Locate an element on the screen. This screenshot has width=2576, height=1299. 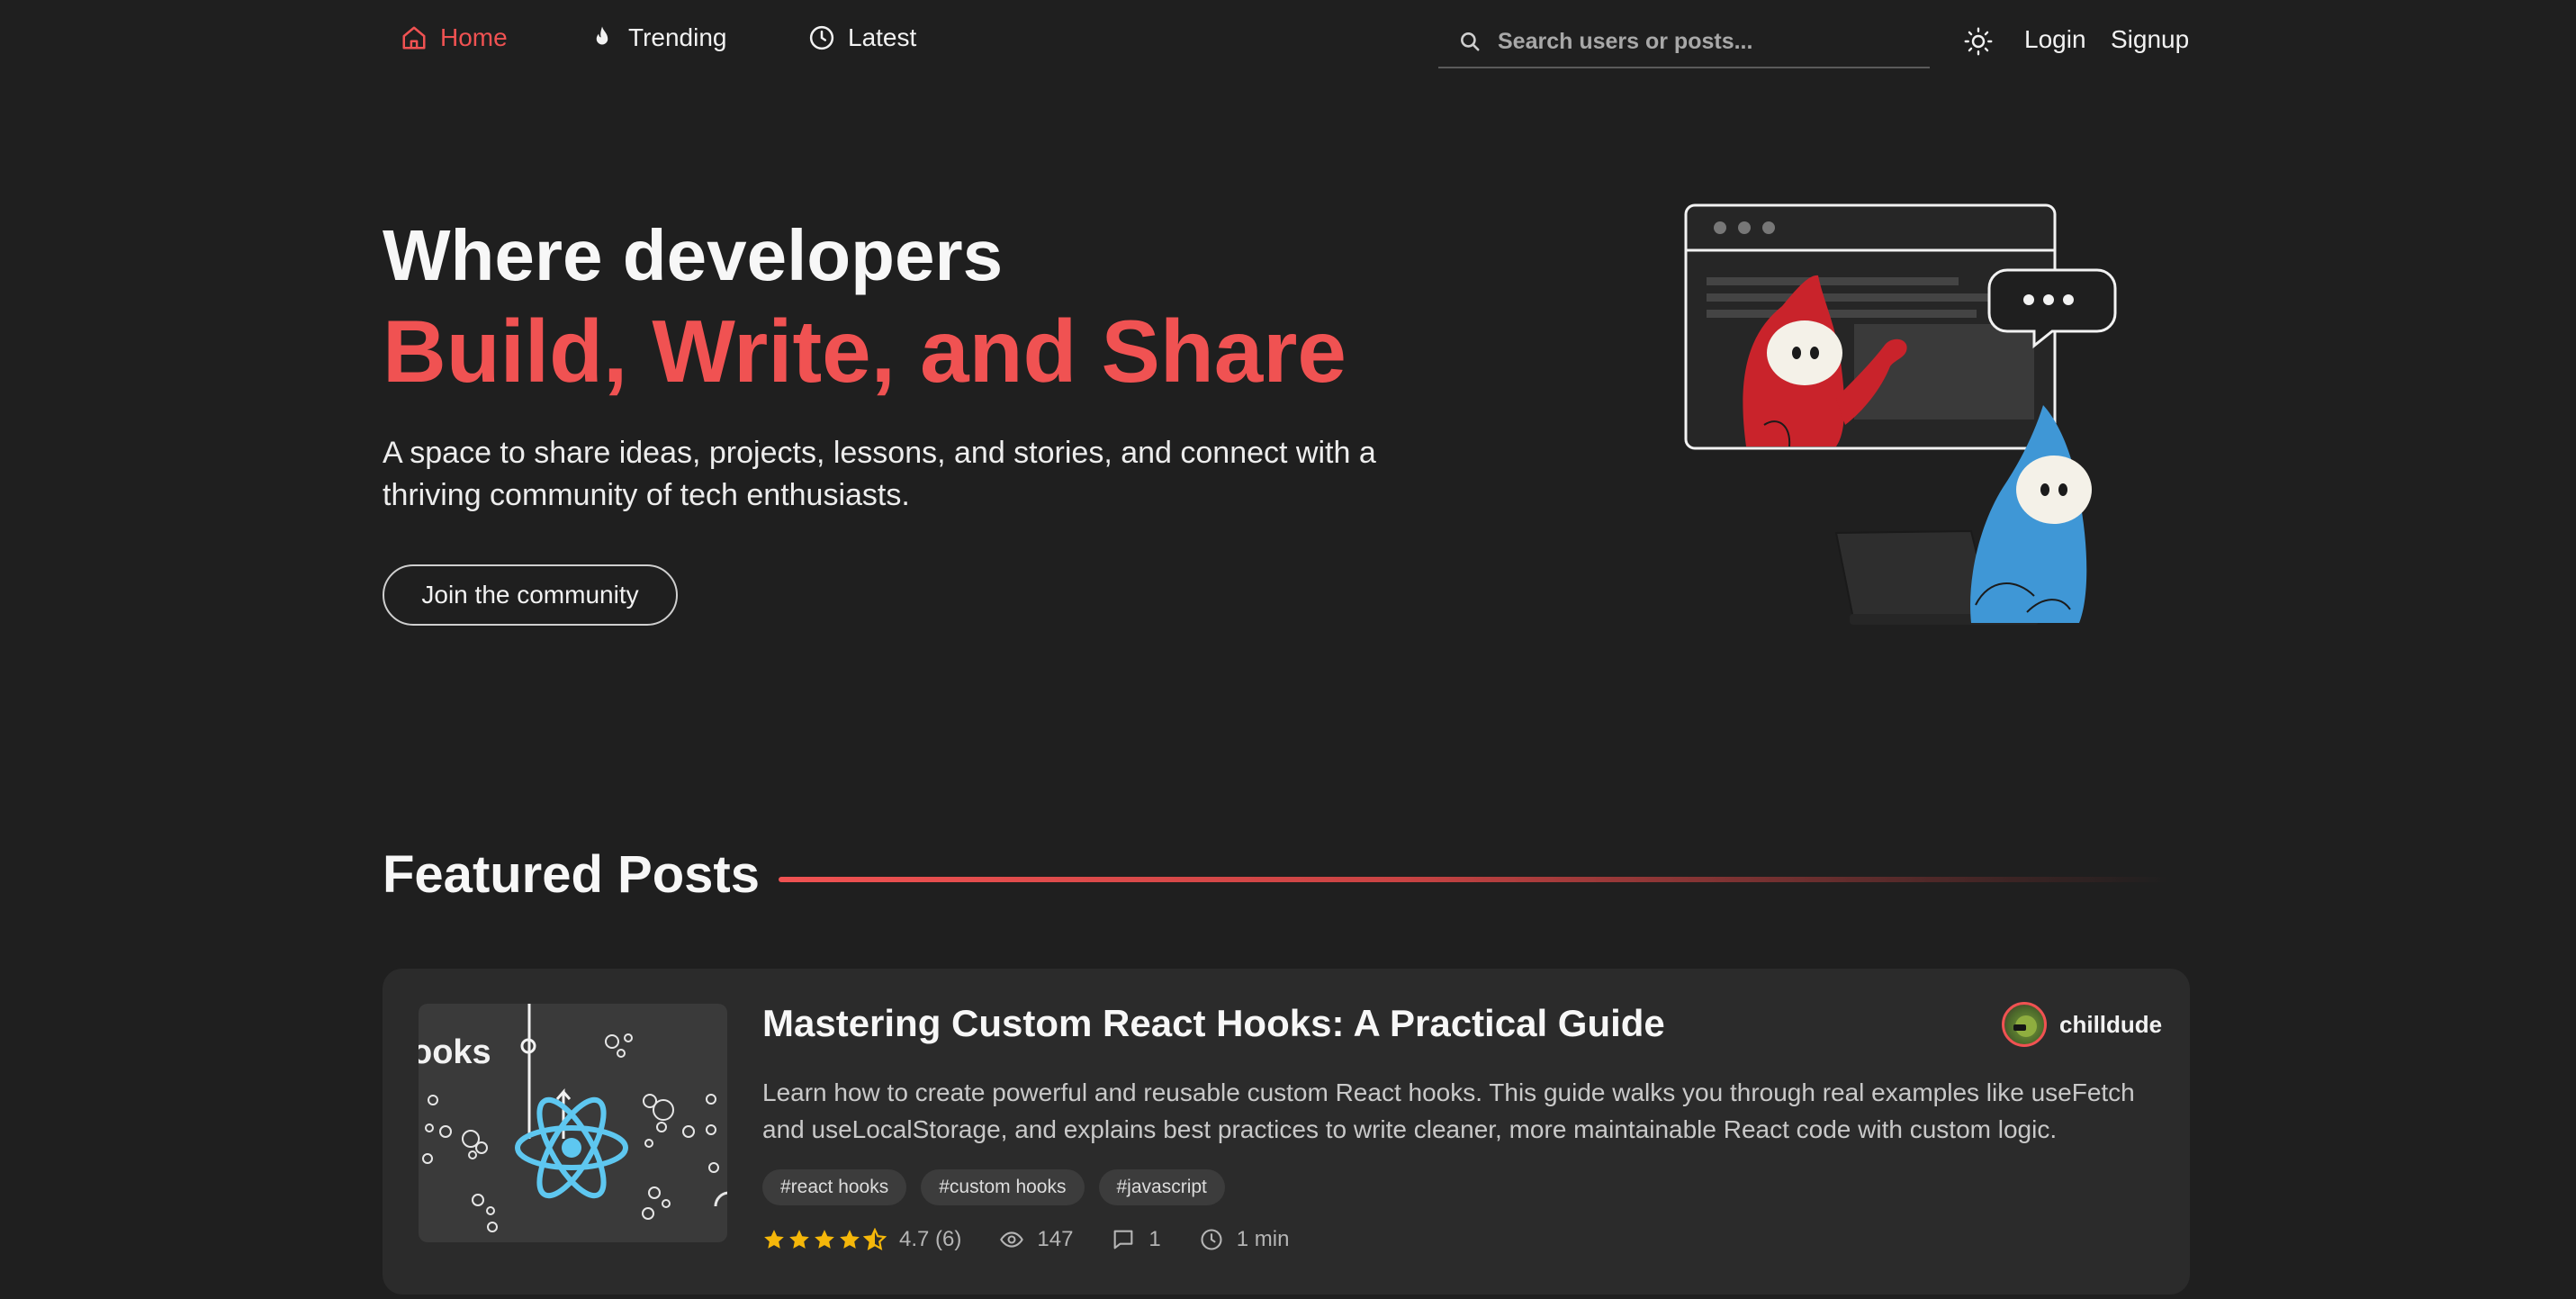
nav-trending: Trending is located at coordinates (657, 37).